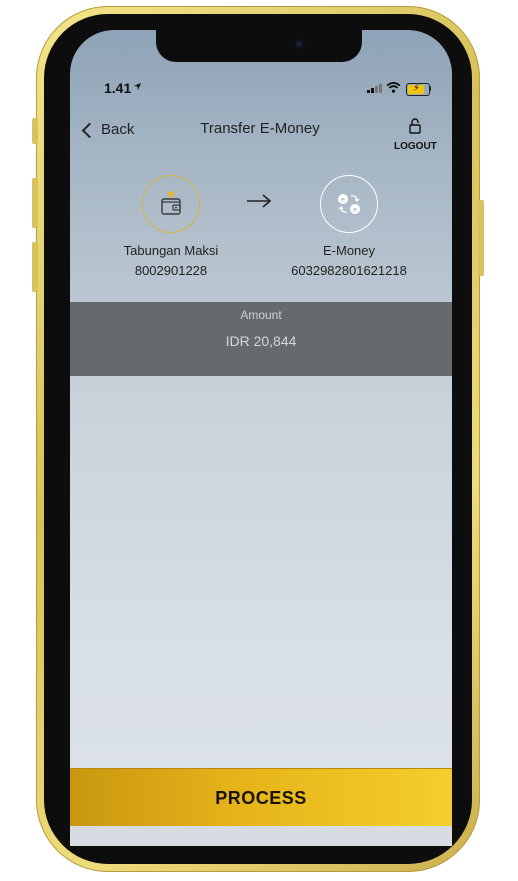  What do you see at coordinates (118, 88) in the screenshot?
I see `status-time: 1.41` at bounding box center [118, 88].